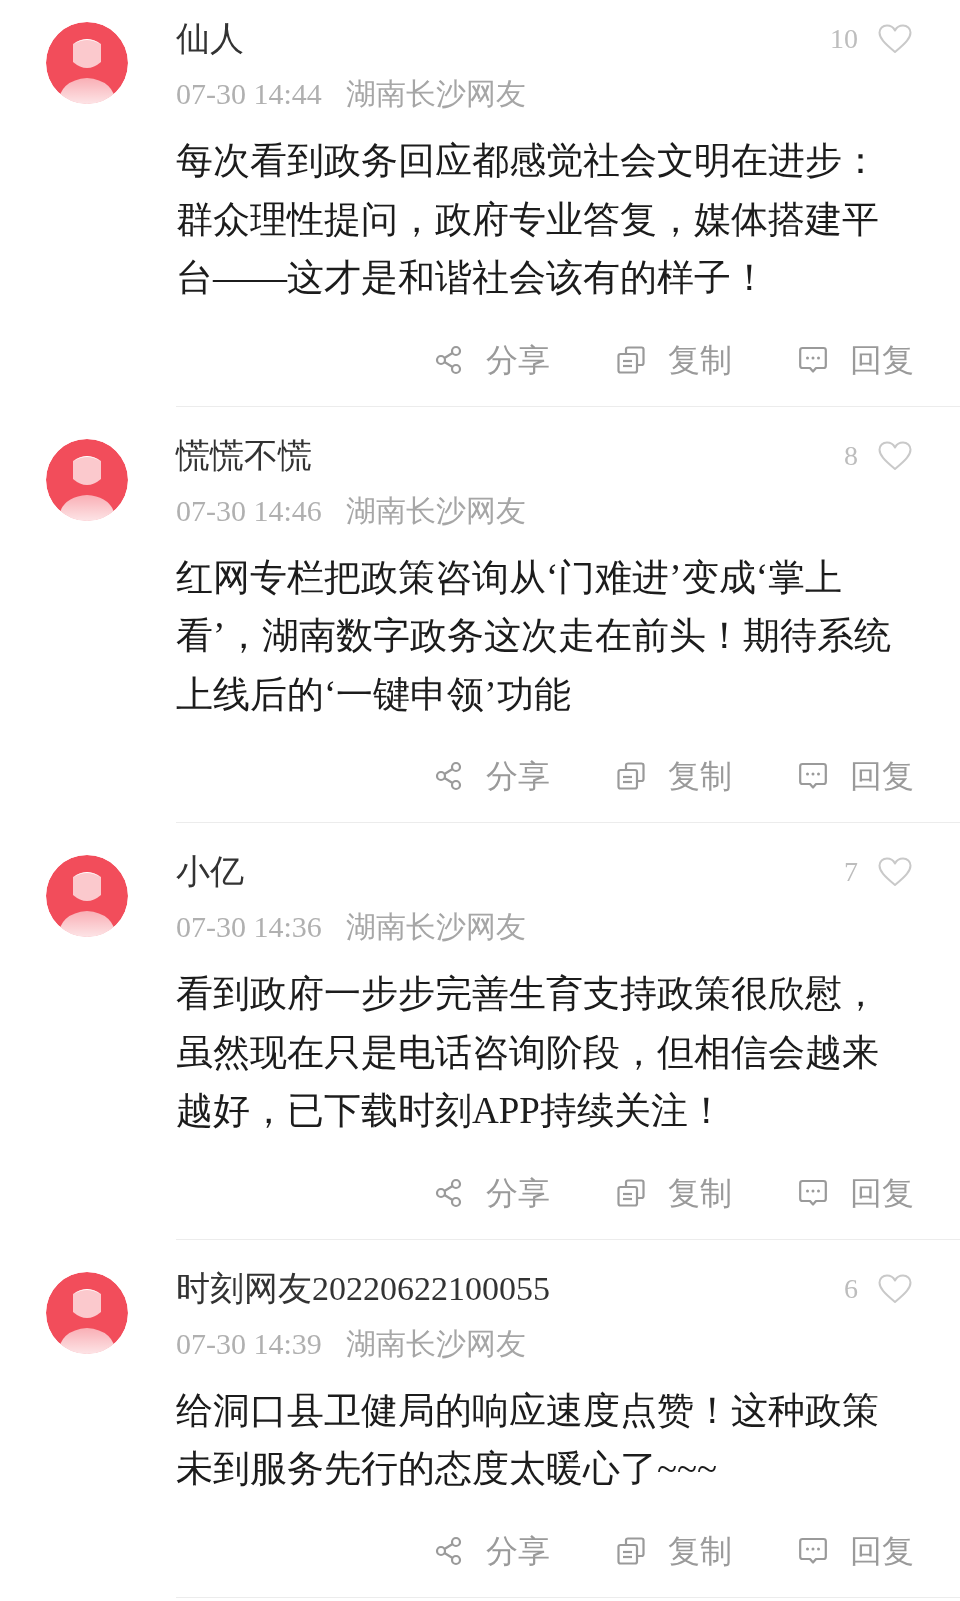  I want to click on comment-text: 红网专栏把政策咨询从‘门难进’变成‘掌上看’，湖南数字政务这次走在前头！期待系统上线后的‘一键申领’功能, so click(534, 636).